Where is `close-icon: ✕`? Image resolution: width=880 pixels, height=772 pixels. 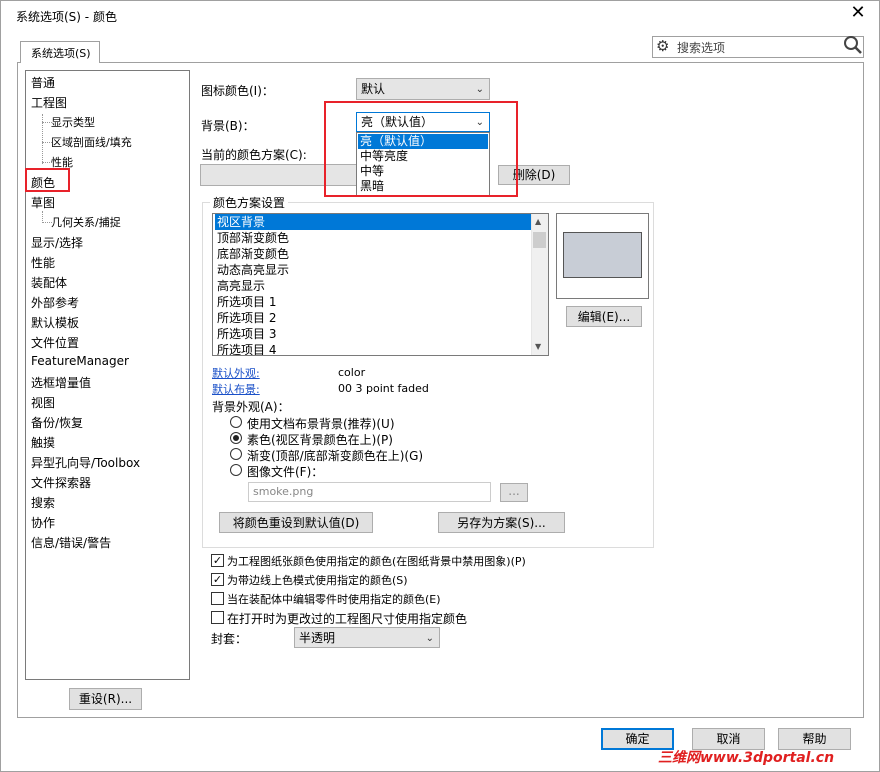
close-icon: ✕ is located at coordinates (858, 13).